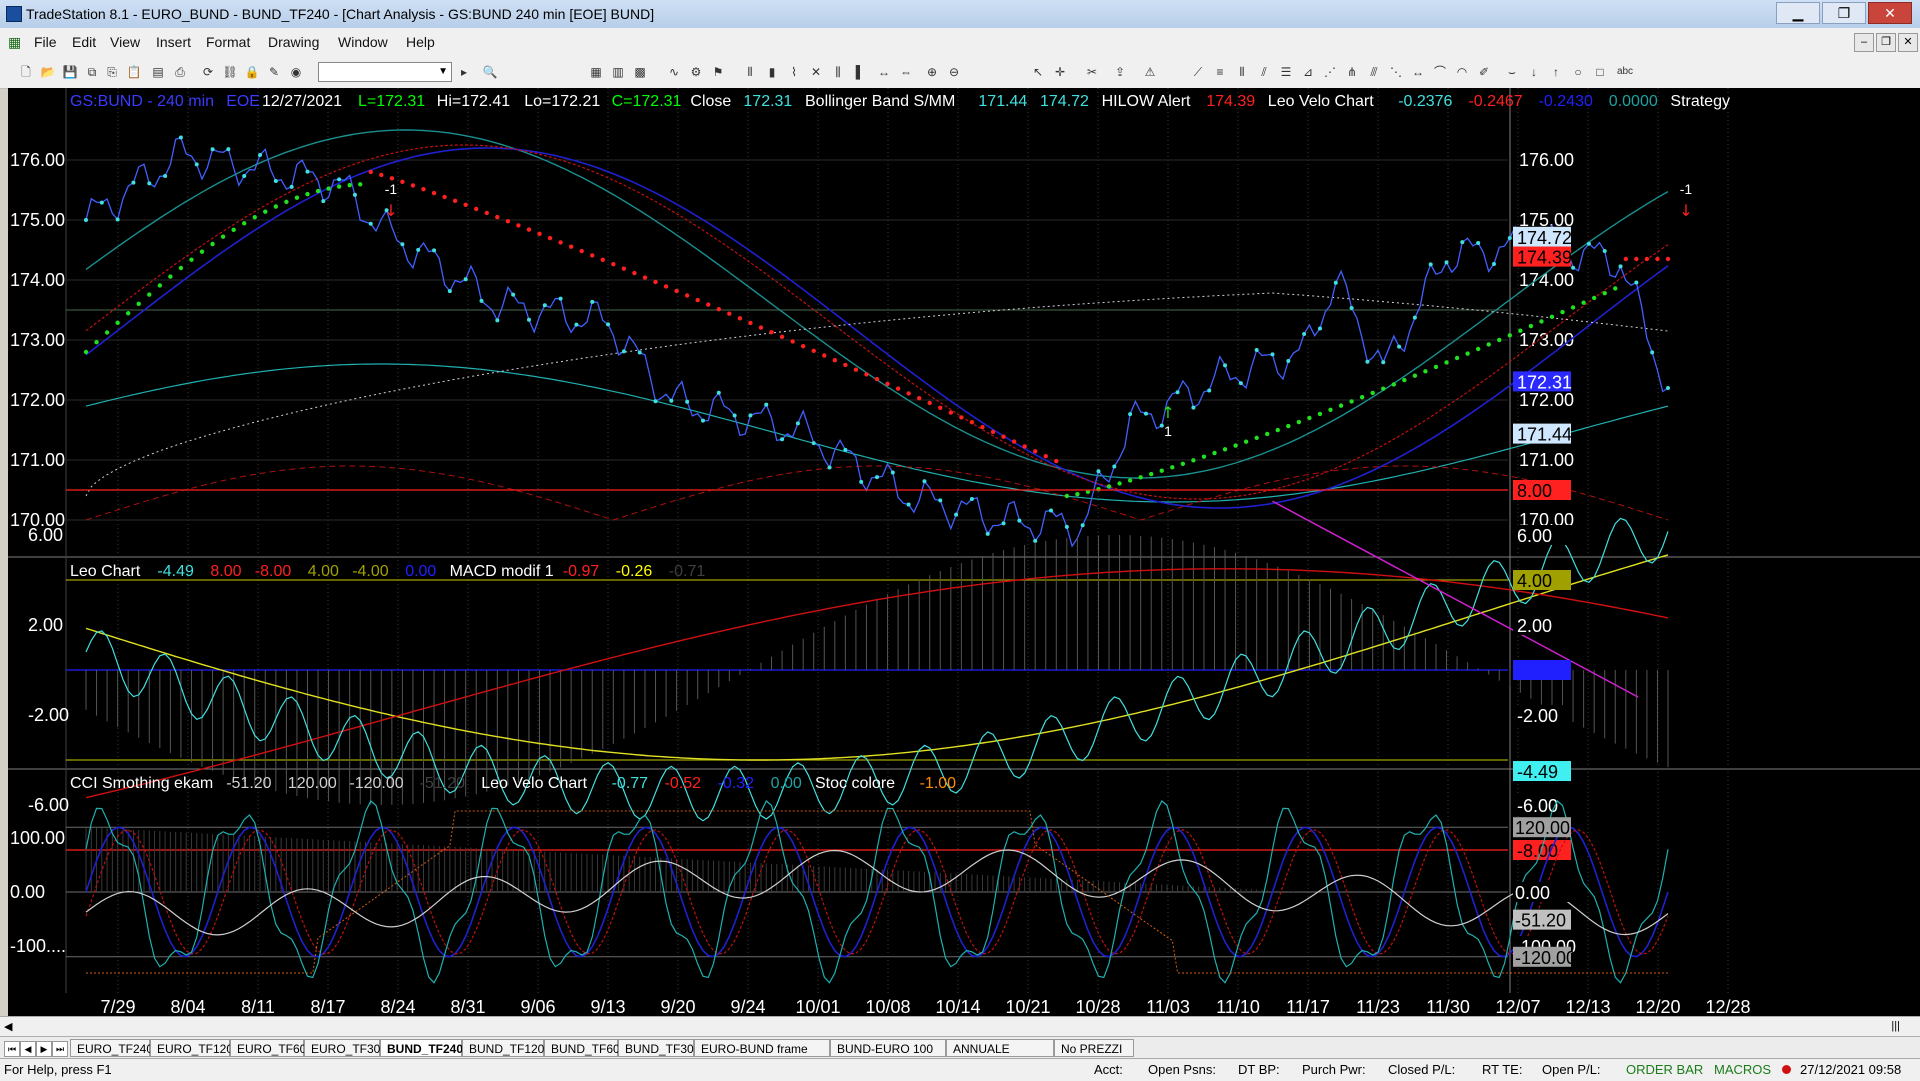 This screenshot has height=1081, width=1920. I want to click on scroll-thumb-icon: |||, so click(1895, 1026).